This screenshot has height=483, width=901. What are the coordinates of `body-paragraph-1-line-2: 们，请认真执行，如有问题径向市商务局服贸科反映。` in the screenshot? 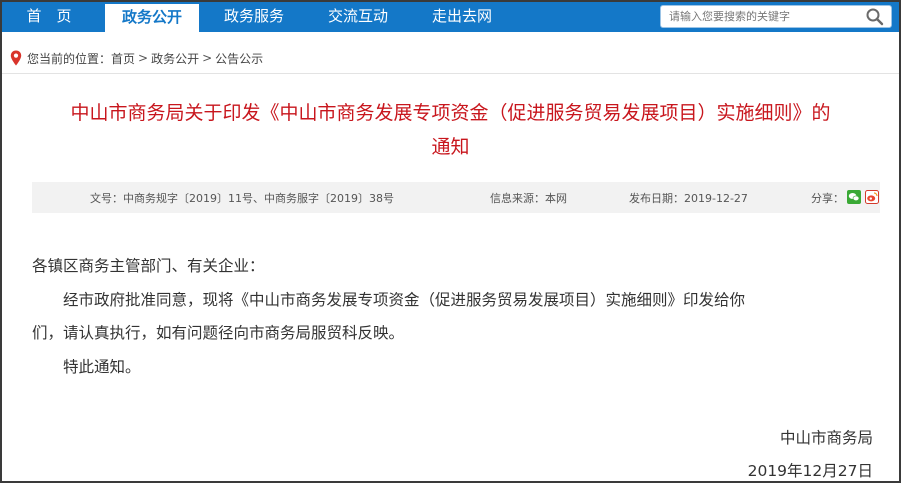 It's located at (218, 333).